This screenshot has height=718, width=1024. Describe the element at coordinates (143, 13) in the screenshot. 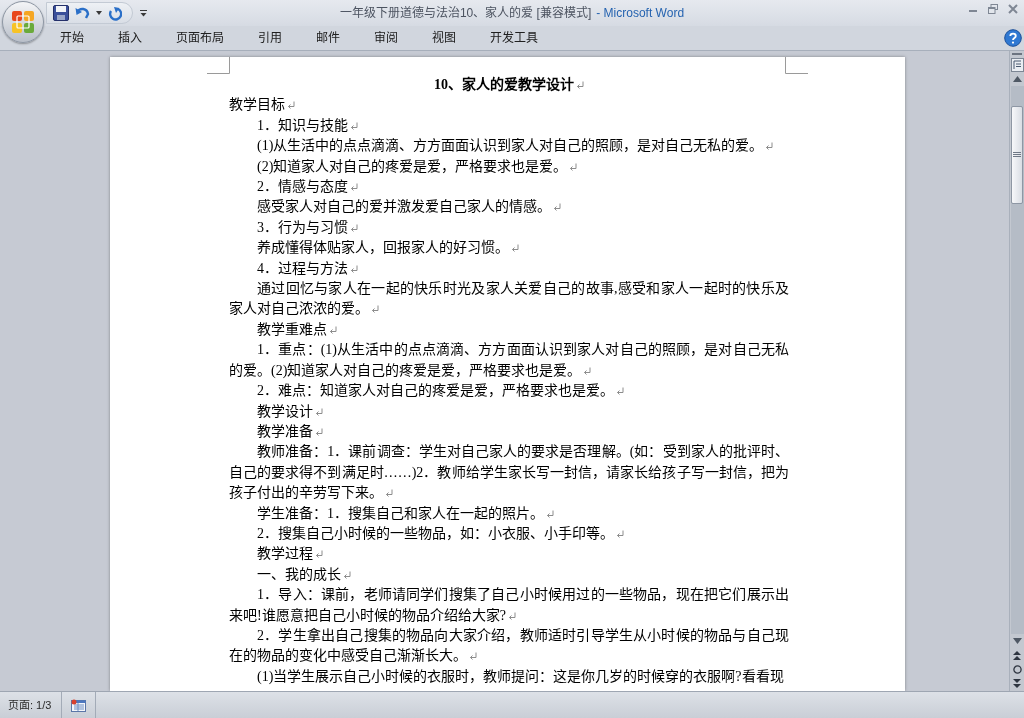

I see `customize-caret-icon` at that location.